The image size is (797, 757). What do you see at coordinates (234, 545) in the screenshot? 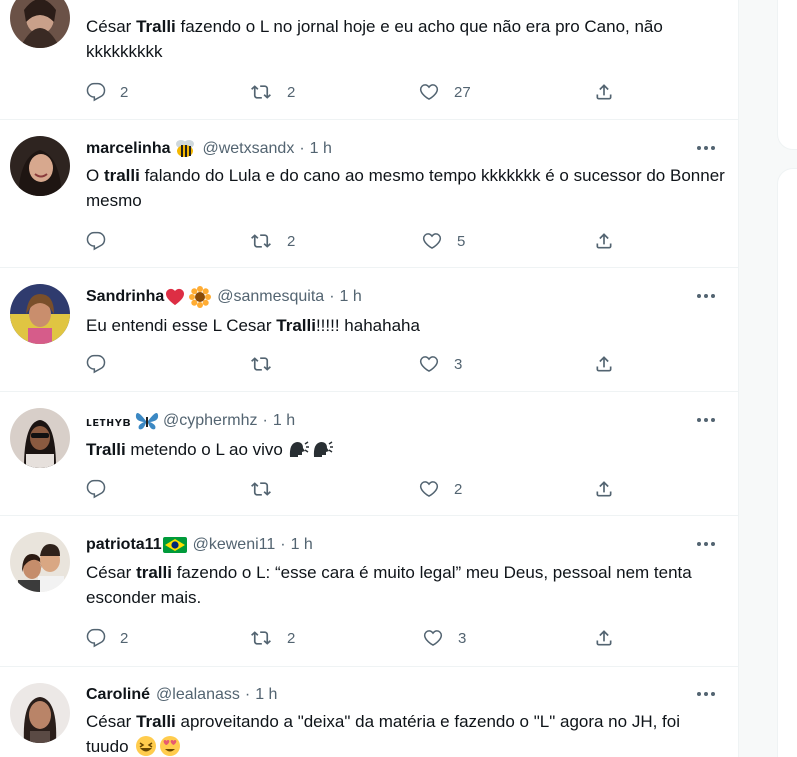
I see `user-handle: @keweni11` at bounding box center [234, 545].